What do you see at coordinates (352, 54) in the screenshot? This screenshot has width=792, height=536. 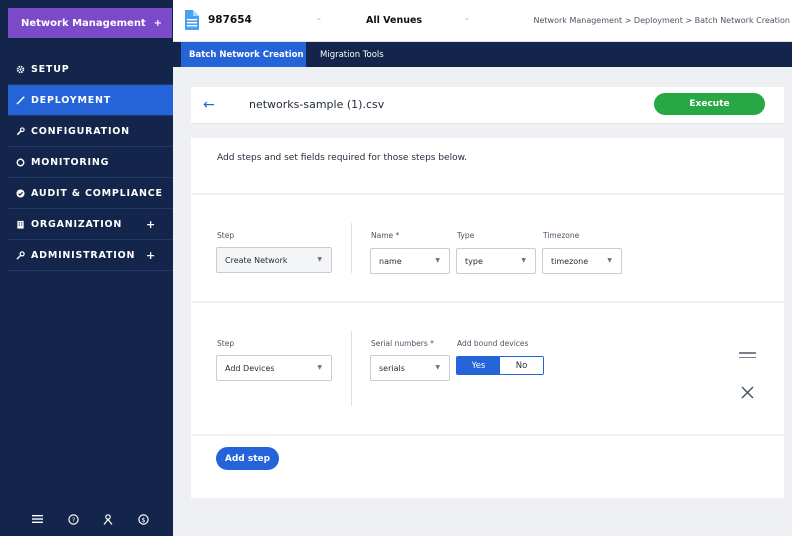 I see `tab-migration-tools: Migration Tools` at bounding box center [352, 54].